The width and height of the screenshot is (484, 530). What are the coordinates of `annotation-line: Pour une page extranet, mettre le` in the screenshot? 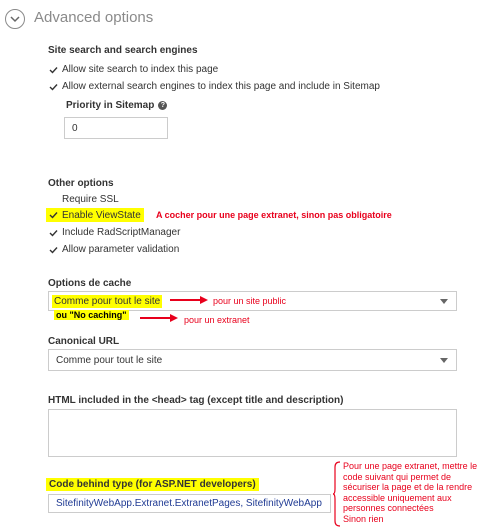 It's located at (410, 466).